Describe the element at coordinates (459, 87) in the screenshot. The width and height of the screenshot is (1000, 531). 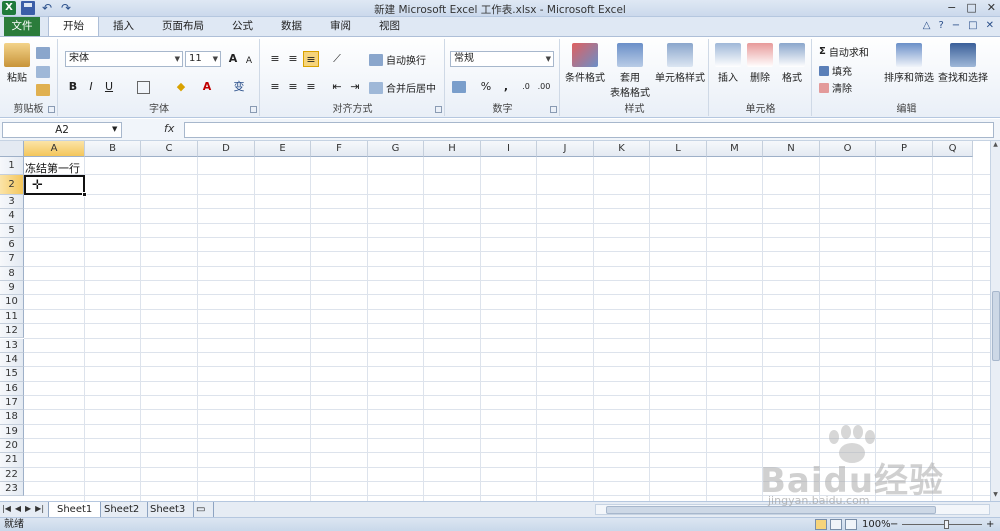
I see `currency-icon` at that location.